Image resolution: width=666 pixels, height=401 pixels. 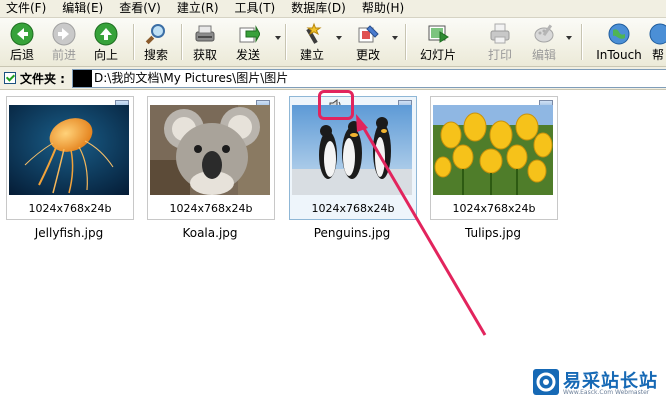 What do you see at coordinates (421, 225) in the screenshot?
I see `annotation-arrow` at bounding box center [421, 225].